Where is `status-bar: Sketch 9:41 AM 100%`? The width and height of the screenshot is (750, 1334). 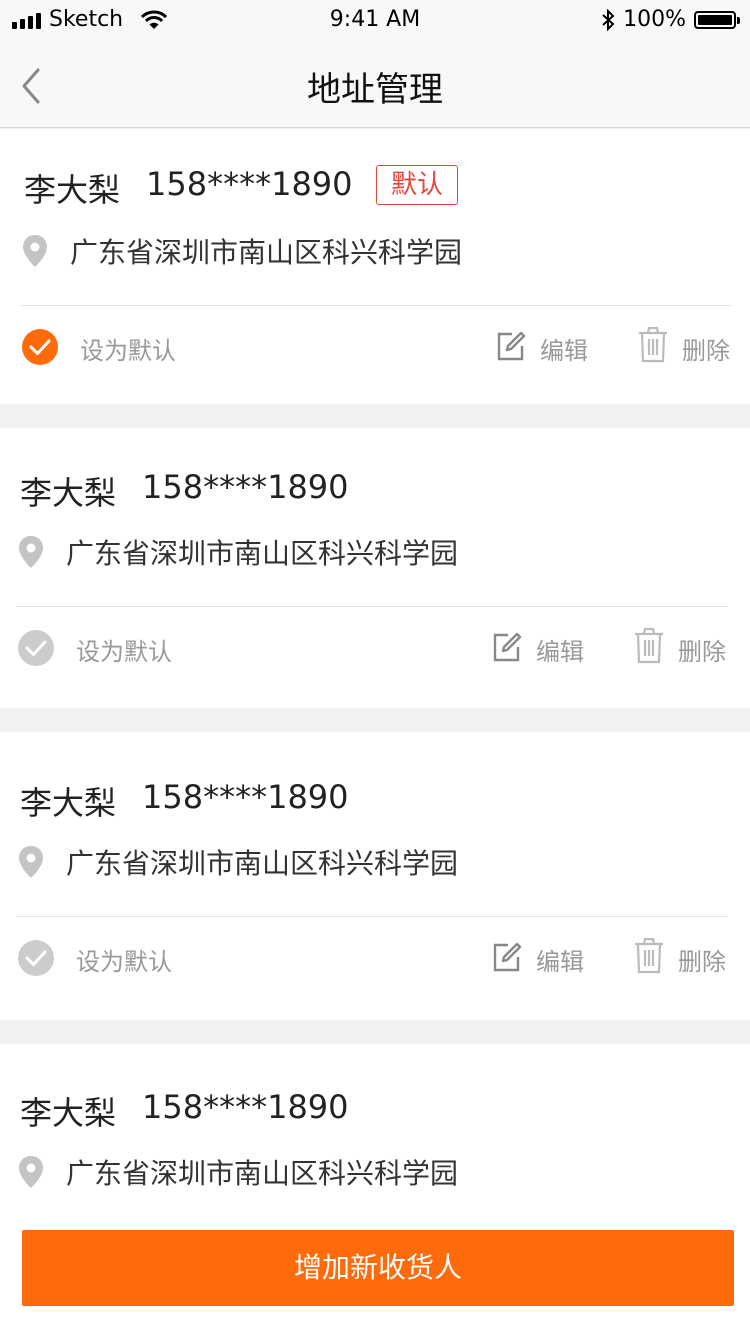 status-bar: Sketch 9:41 AM 100% is located at coordinates (375, 20).